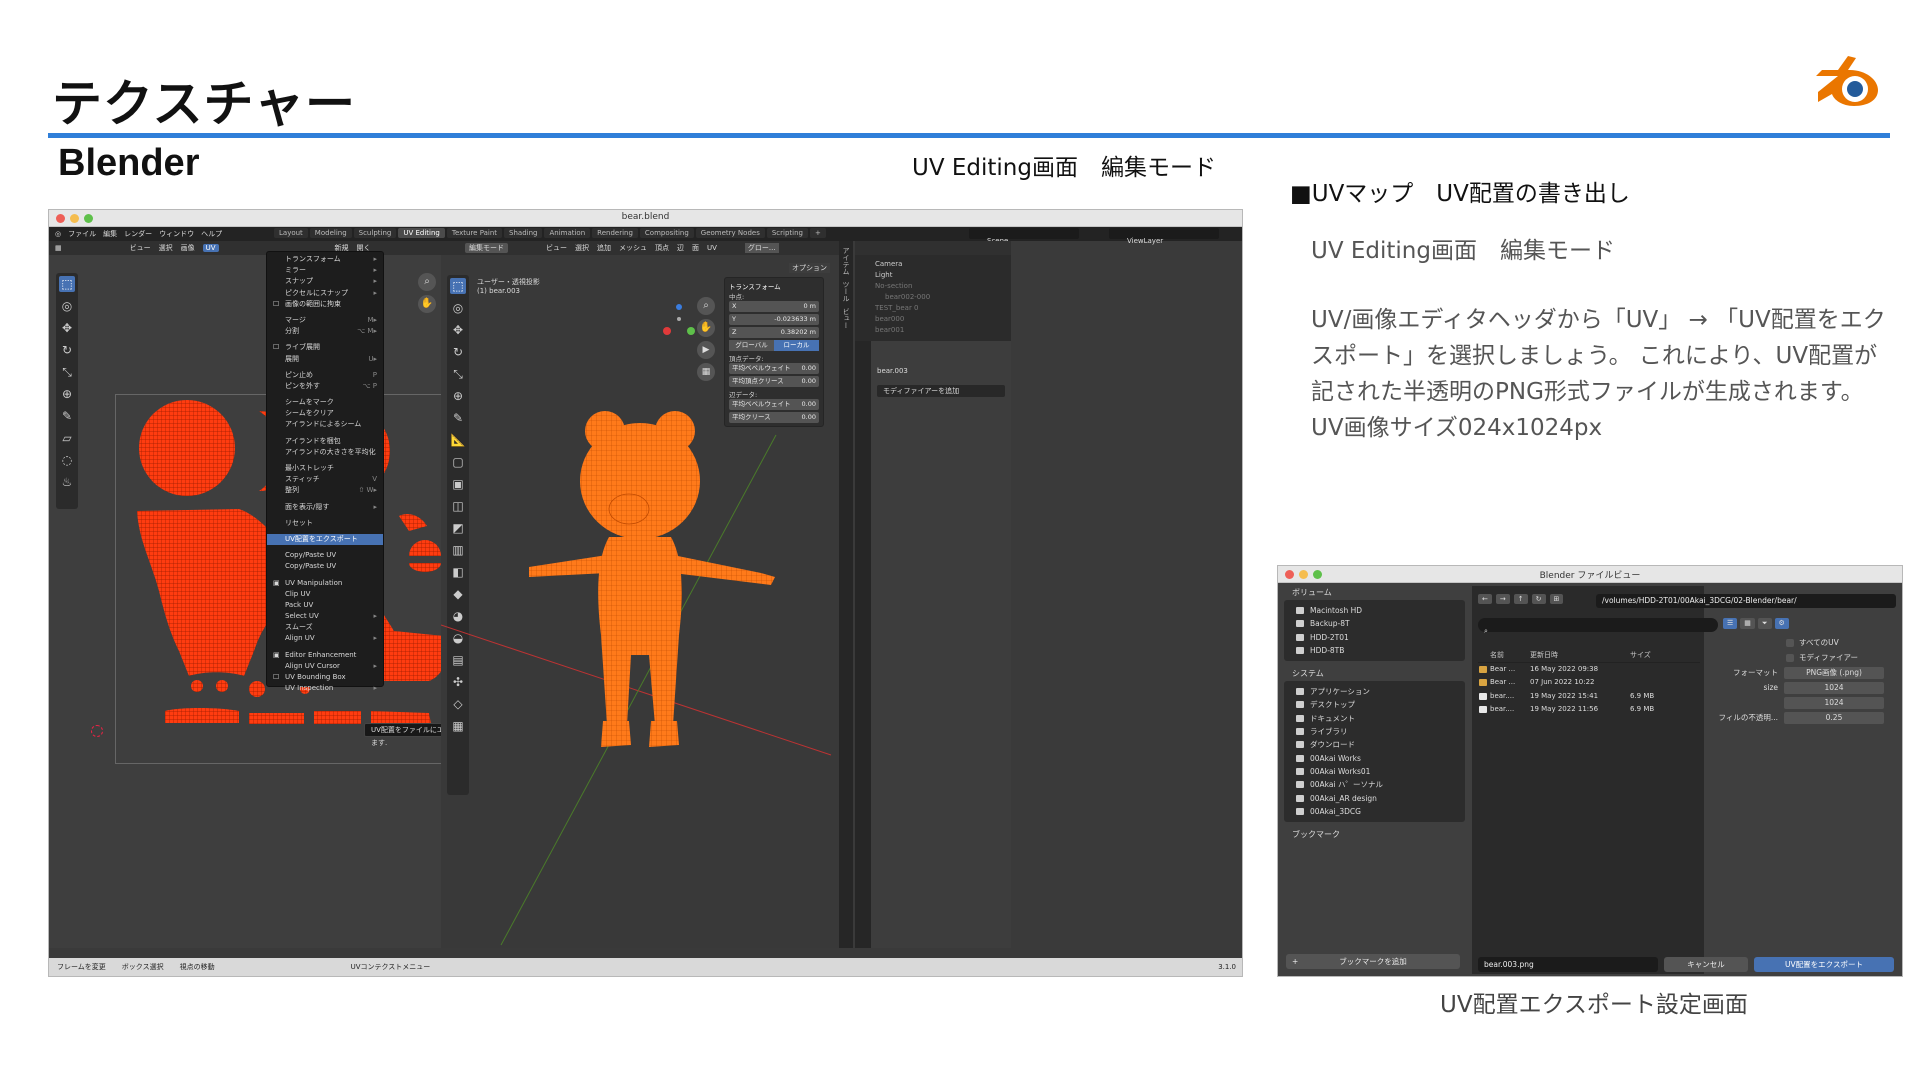 This screenshot has width=1920, height=1080. I want to click on tab-layout: Layout, so click(291, 233).